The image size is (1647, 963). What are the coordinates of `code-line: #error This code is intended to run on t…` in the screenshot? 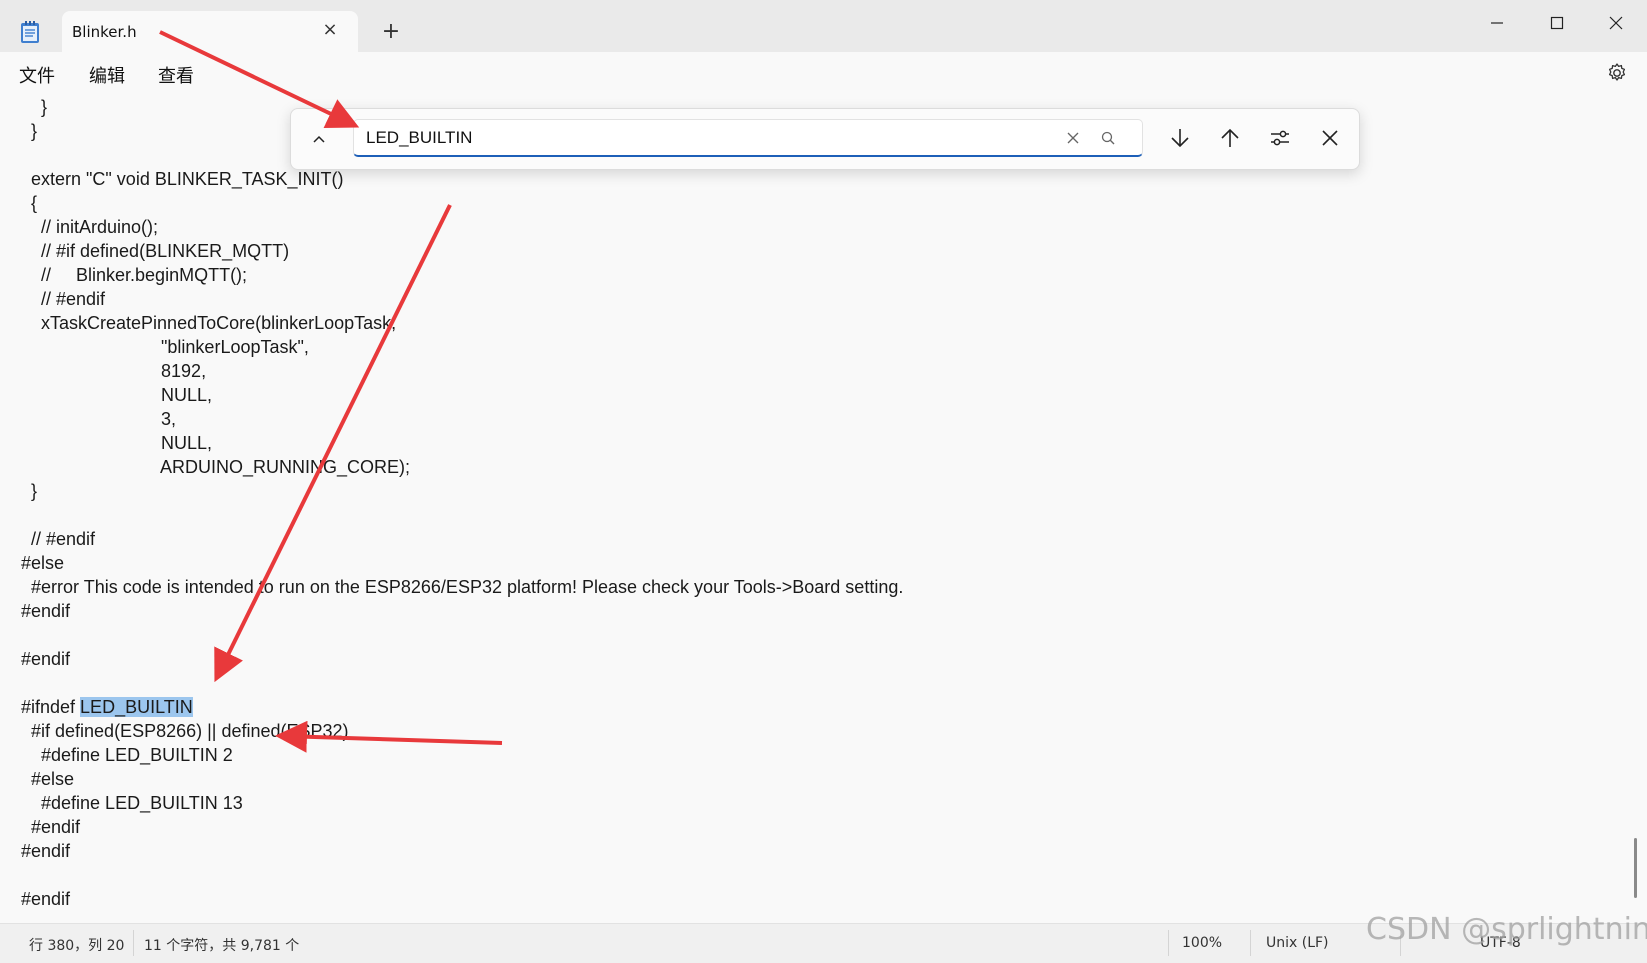 It's located at (462, 587).